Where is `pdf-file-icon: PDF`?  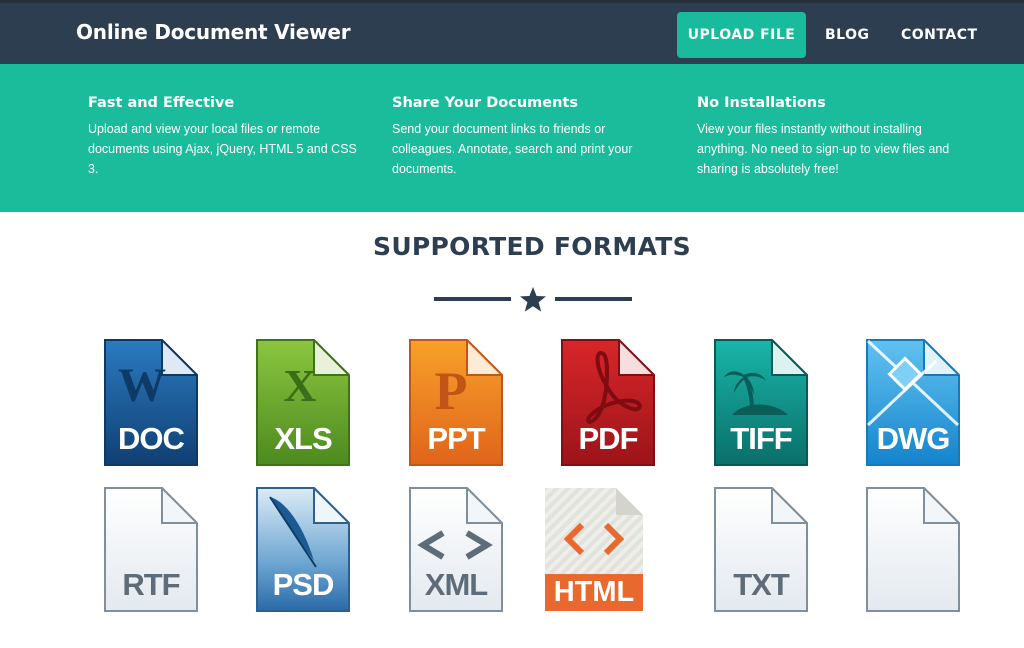
pdf-file-icon: PDF is located at coordinates (608, 402).